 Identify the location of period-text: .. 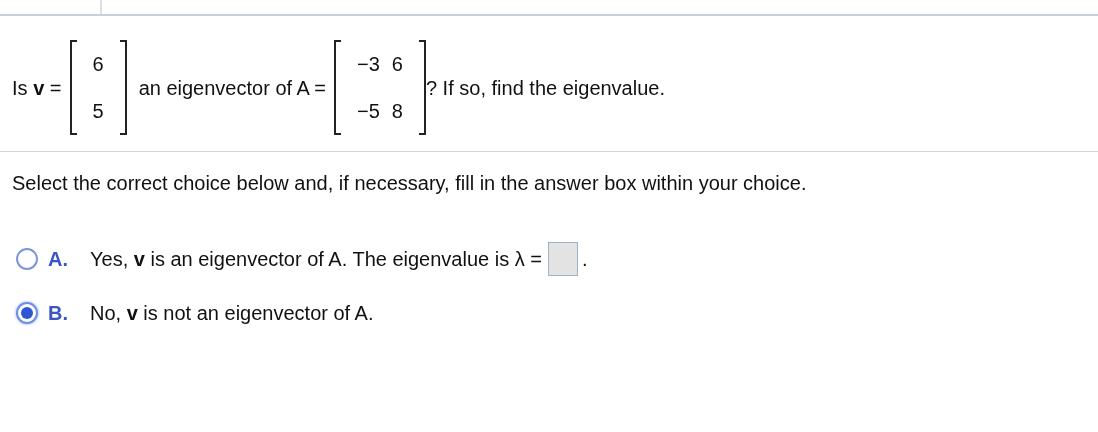
(585, 259).